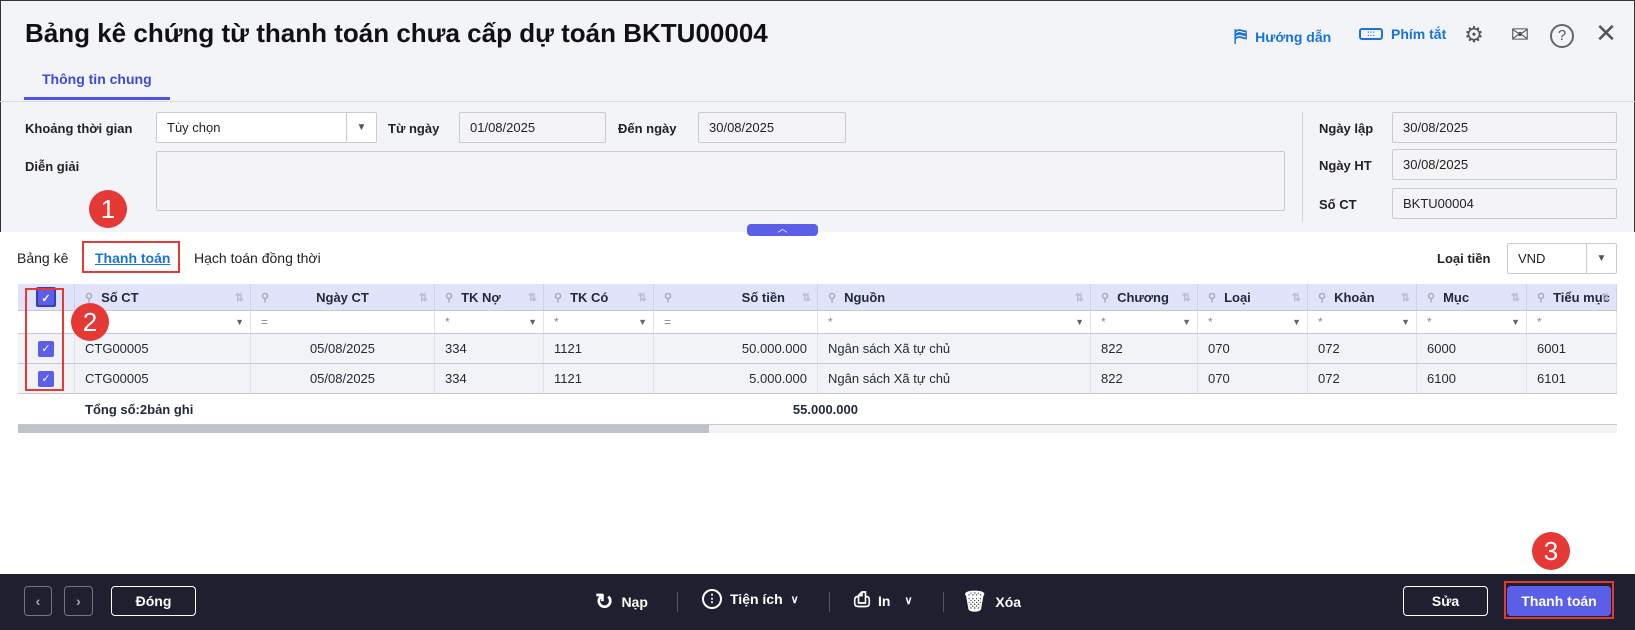 The image size is (1635, 630). Describe the element at coordinates (489, 297) in the screenshot. I see `column-header: ⚲ TK Nợ ⇅` at that location.